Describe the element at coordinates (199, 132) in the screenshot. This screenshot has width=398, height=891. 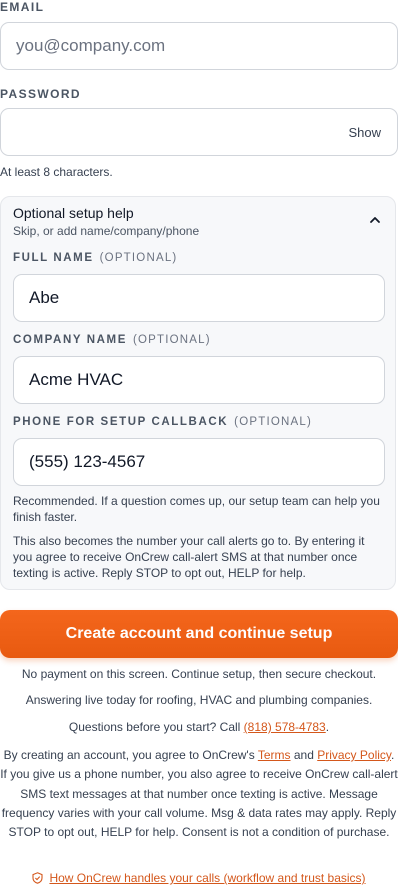
I see `password-field: Show` at that location.